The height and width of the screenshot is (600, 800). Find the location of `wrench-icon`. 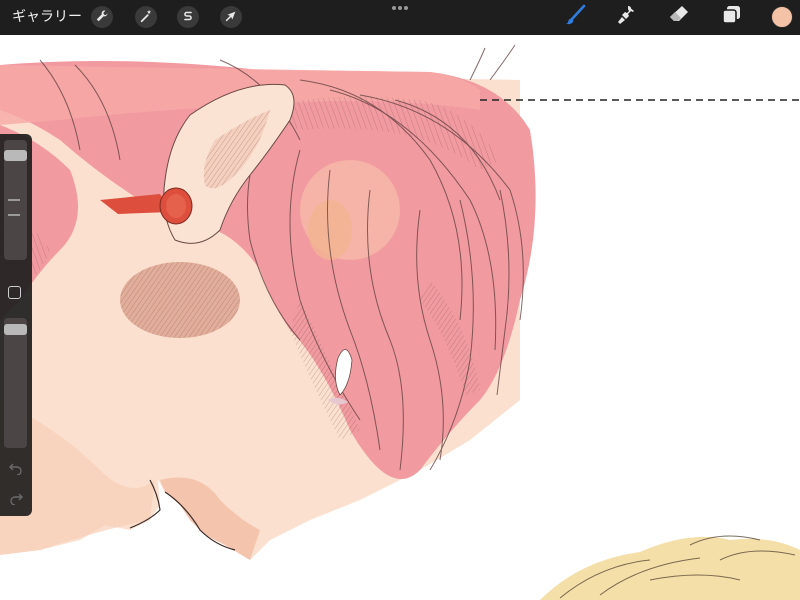

wrench-icon is located at coordinates (102, 17).